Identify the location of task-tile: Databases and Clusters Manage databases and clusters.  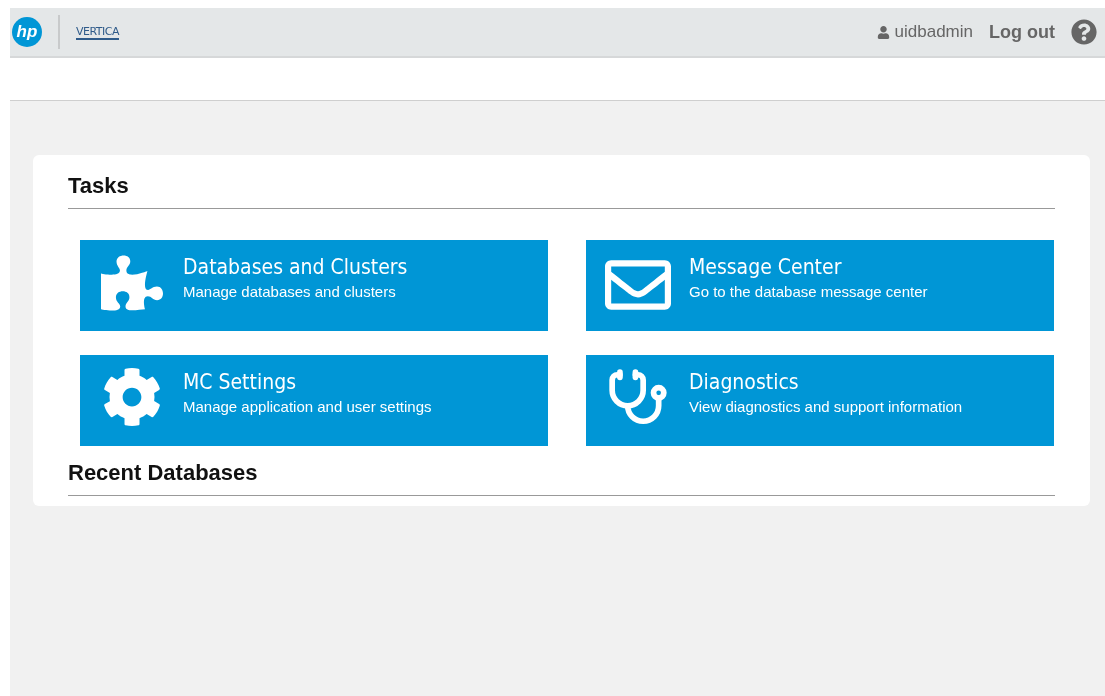
(314, 285).